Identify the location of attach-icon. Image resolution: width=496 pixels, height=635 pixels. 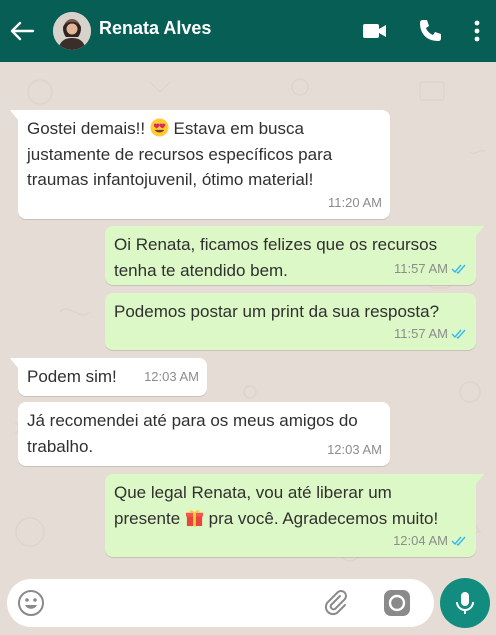
(335, 603).